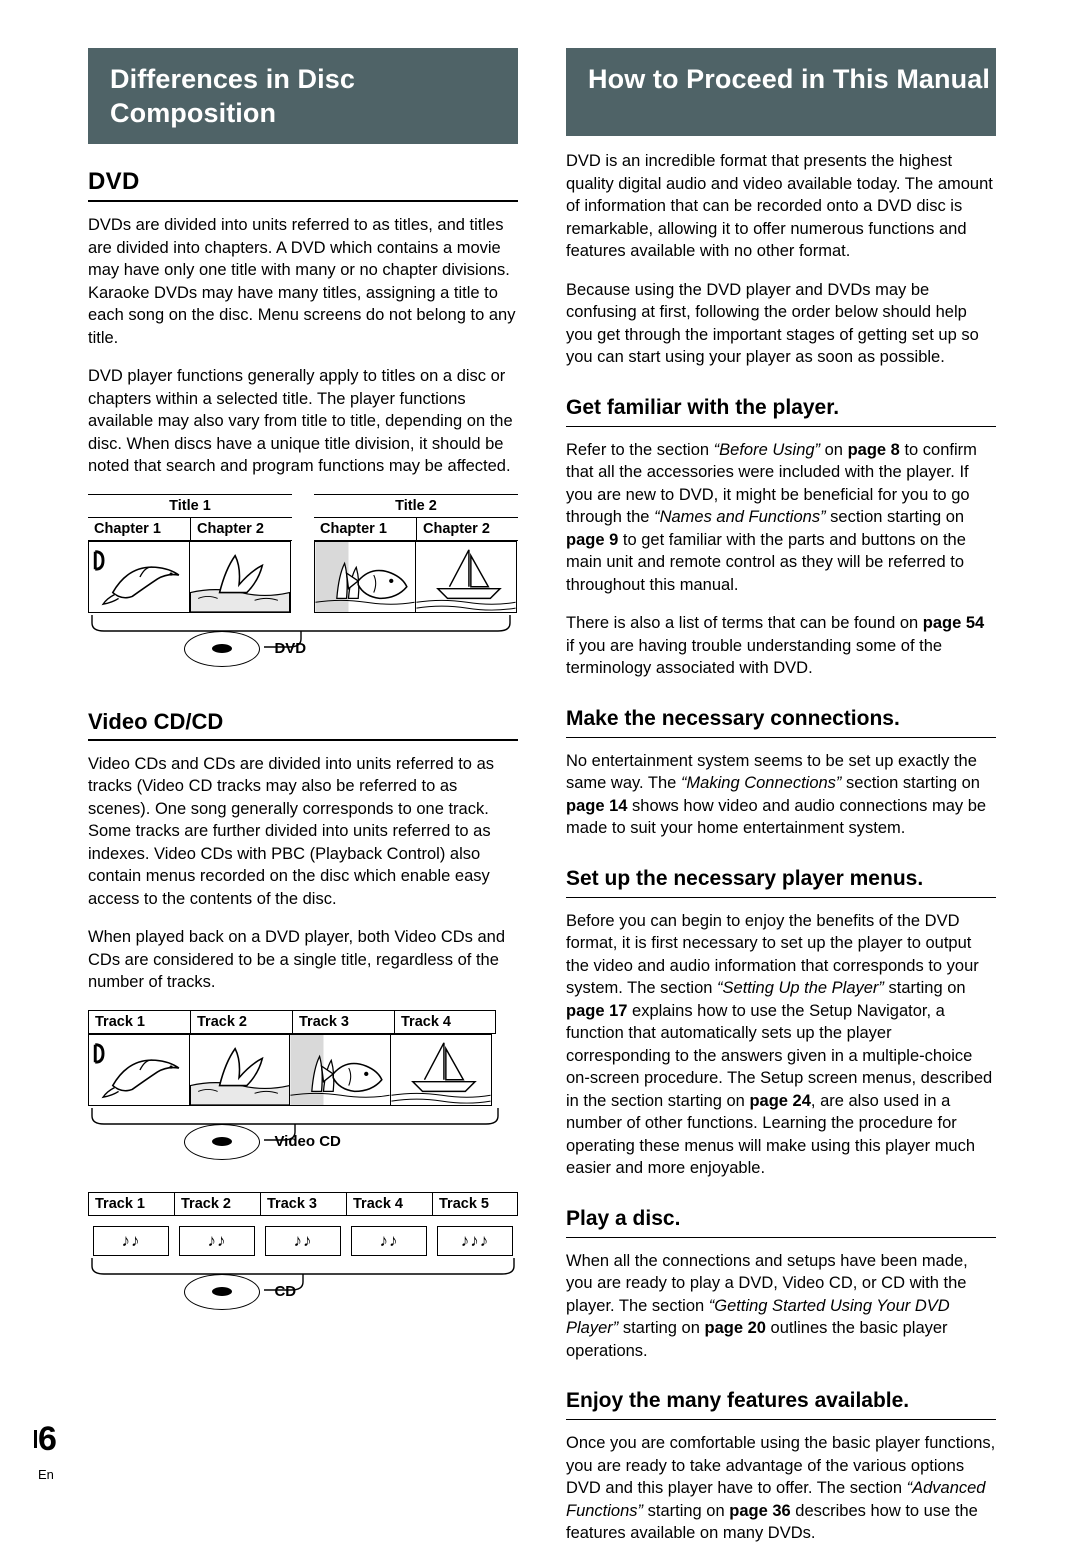 The image size is (1080, 1561). I want to click on videocd-track-label-3: Track 3, so click(343, 1021).